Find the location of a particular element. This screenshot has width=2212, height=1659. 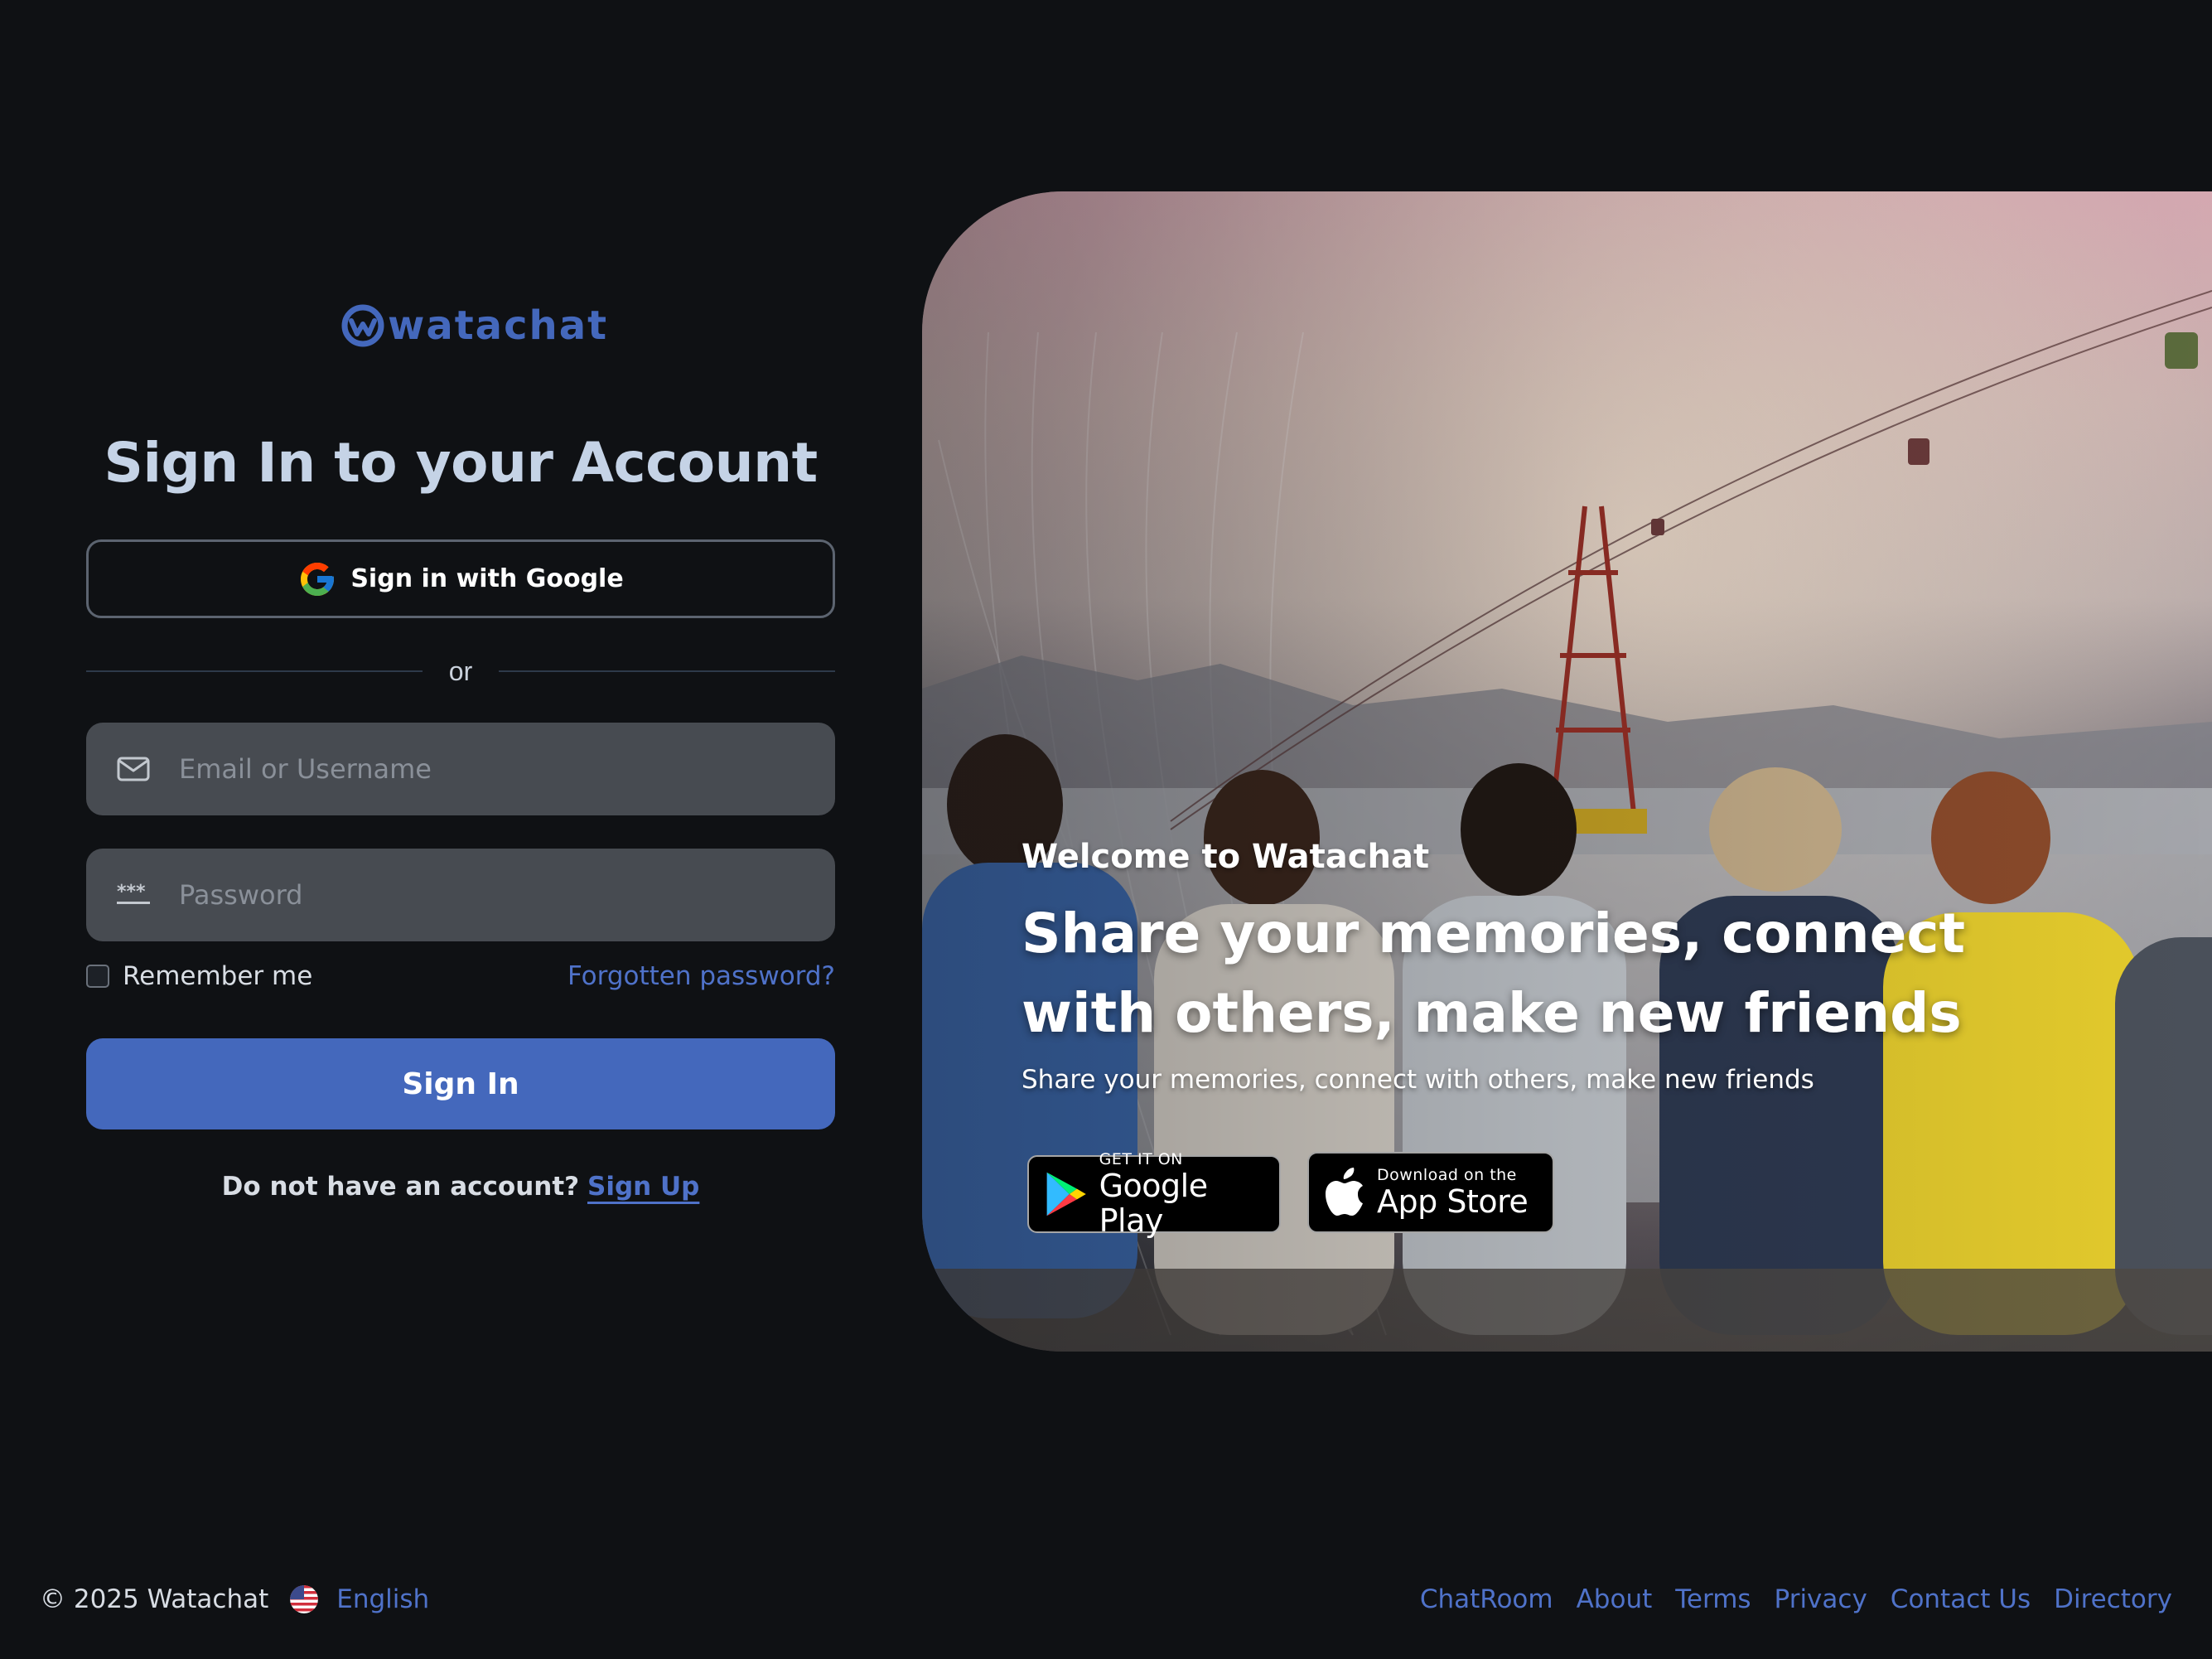

brand-logo: watachat is located at coordinates (474, 325).